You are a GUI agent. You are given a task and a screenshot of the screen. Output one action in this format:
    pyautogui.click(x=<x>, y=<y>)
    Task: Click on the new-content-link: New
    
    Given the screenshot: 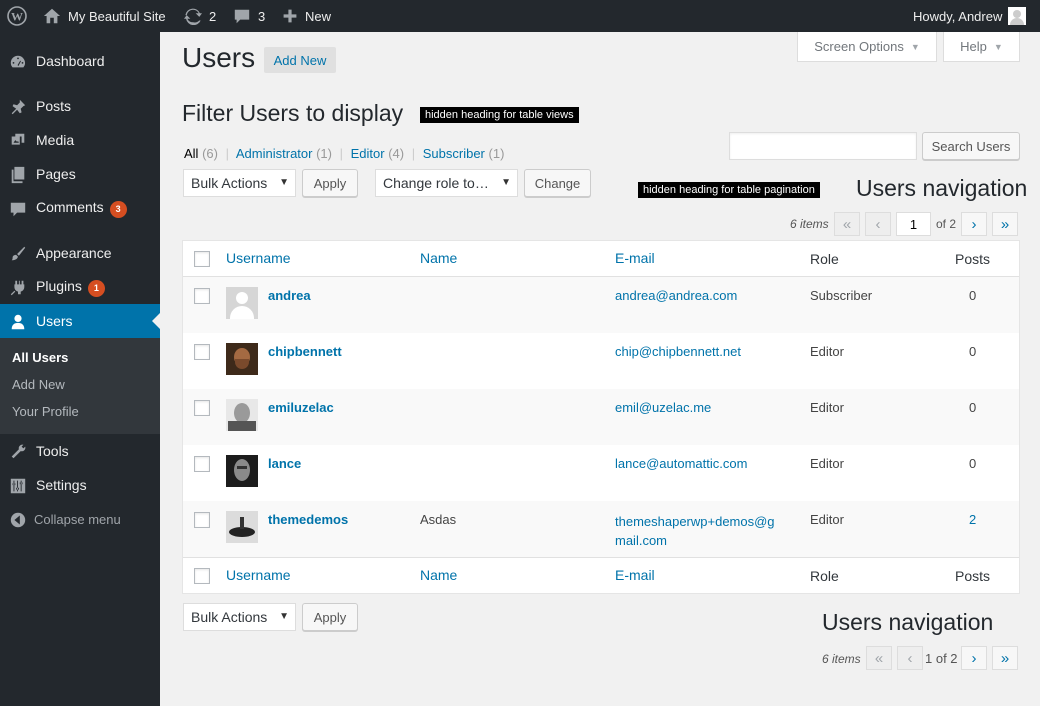 What is the action you would take?
    pyautogui.click(x=306, y=16)
    